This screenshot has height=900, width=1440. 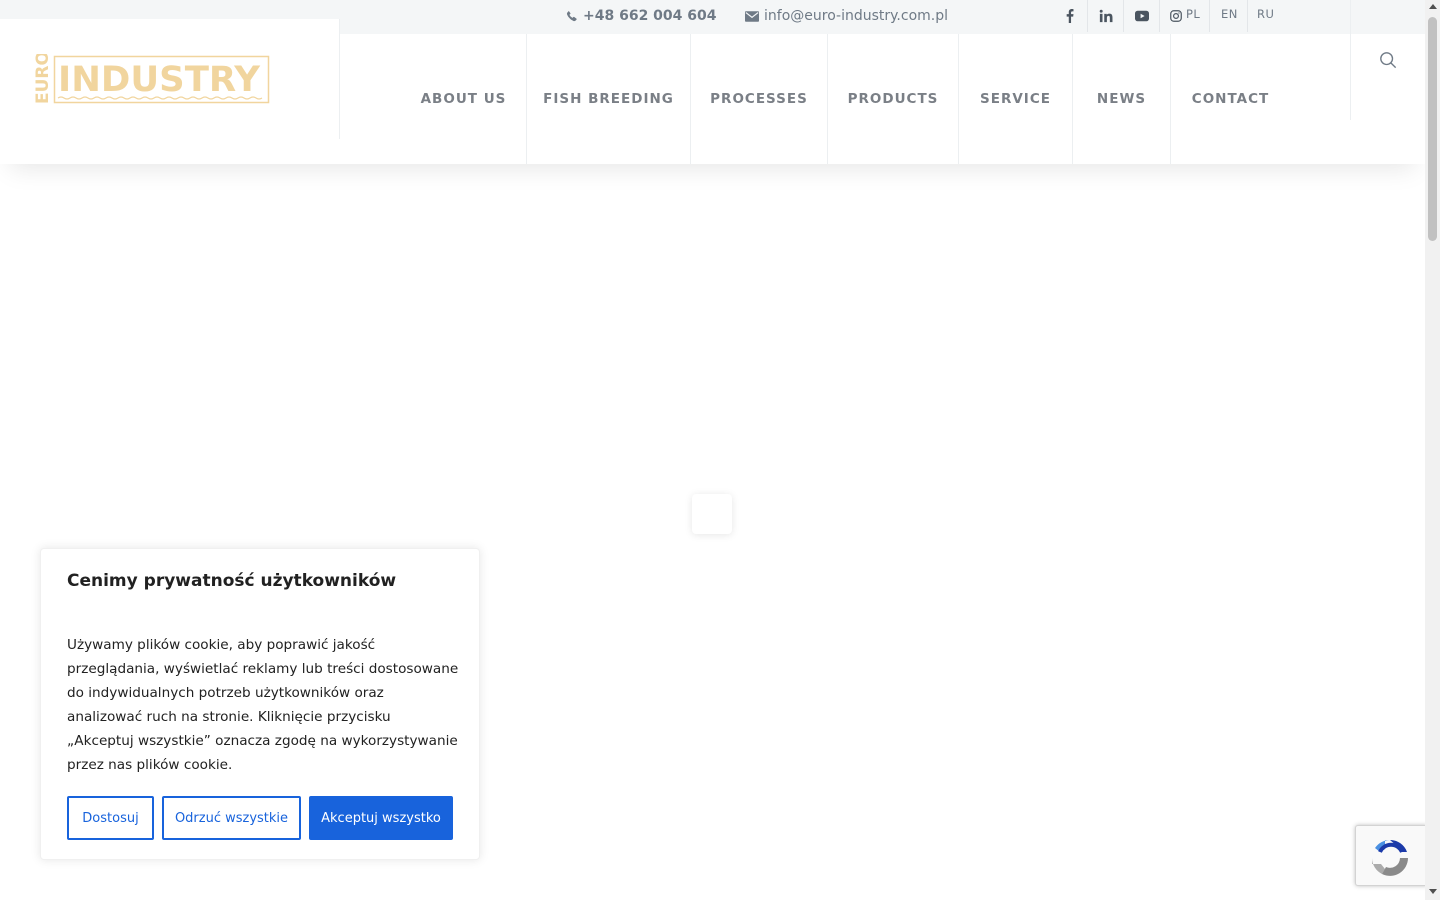 I want to click on nav-label: SERVICE, so click(x=1015, y=99).